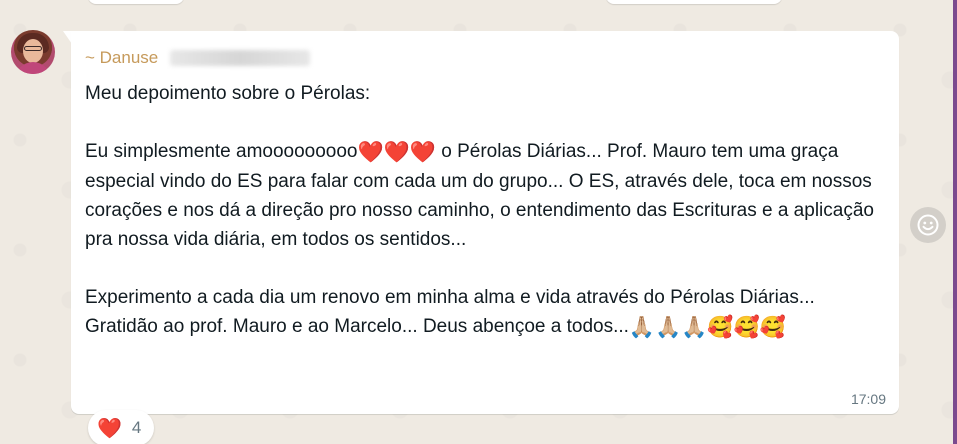  Describe the element at coordinates (694, 2) in the screenshot. I see `previous-message-bubble` at that location.